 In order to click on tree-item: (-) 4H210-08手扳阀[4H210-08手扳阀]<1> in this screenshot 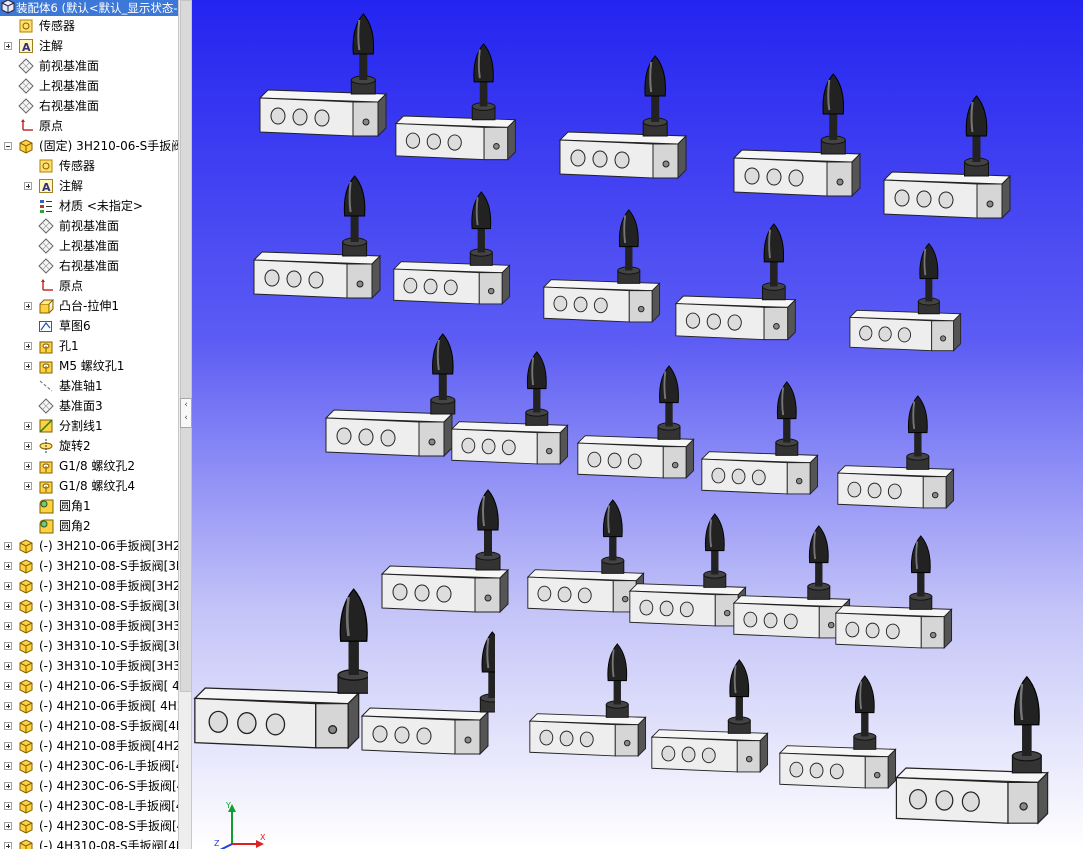, I will do `click(89, 746)`.